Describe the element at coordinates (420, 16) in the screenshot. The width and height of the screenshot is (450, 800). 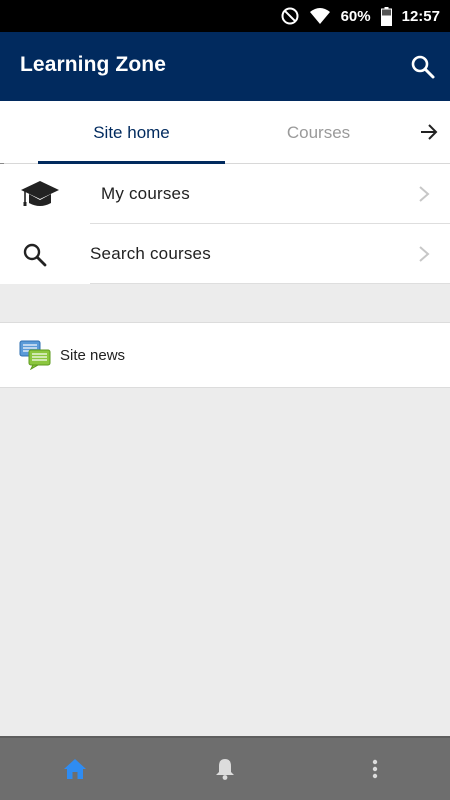
I see `clock: 12:57` at that location.